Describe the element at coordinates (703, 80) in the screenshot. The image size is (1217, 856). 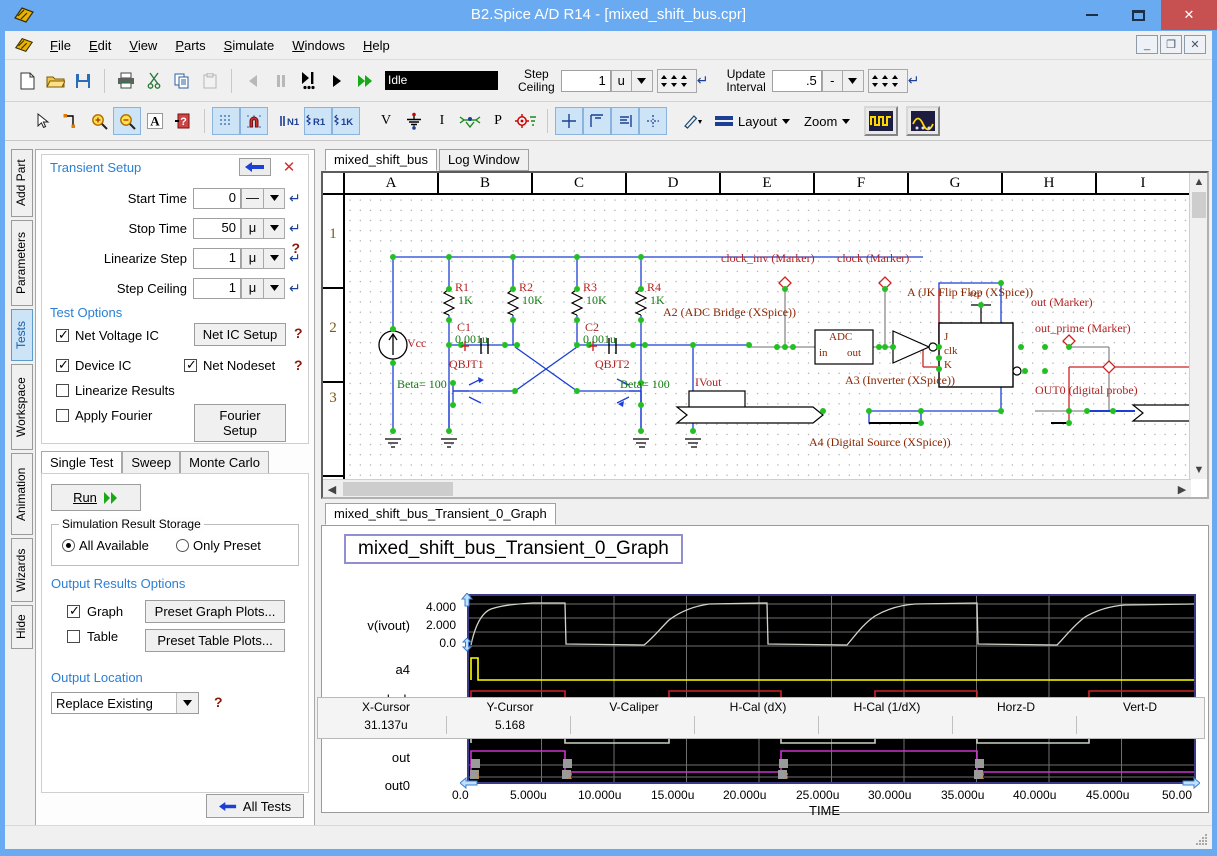
I see `step-ceiling-apply-icon: ↵` at that location.